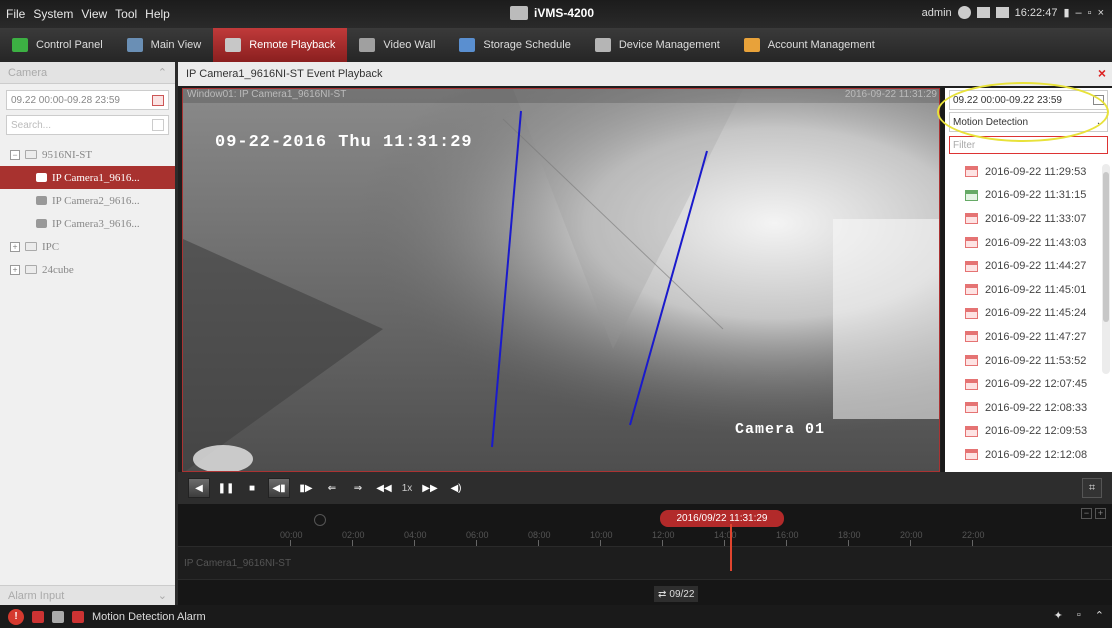  I want to click on event-time: 2016-09-22 11:53:52, so click(1036, 360).